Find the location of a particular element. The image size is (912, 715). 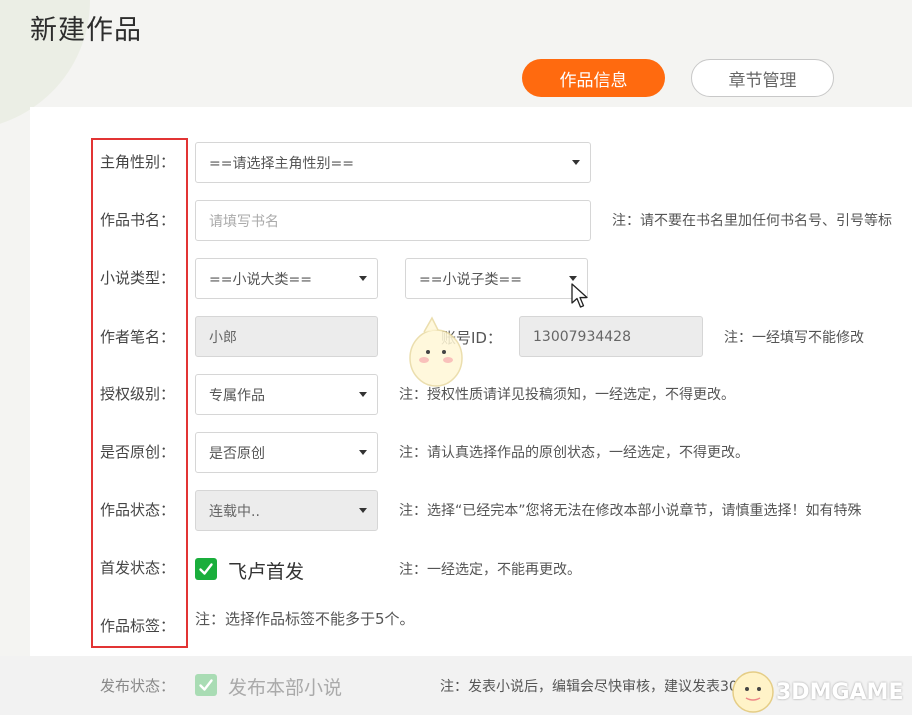

tab-chapter-management: 章节管理 is located at coordinates (762, 78).